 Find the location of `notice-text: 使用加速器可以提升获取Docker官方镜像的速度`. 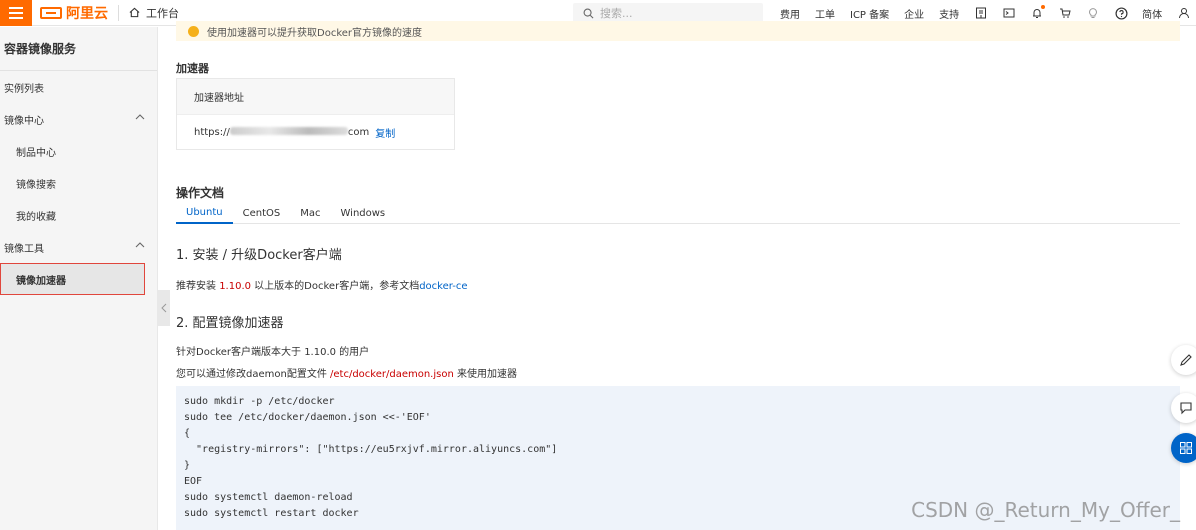

notice-text: 使用加速器可以提升获取Docker官方镜像的速度 is located at coordinates (315, 33).